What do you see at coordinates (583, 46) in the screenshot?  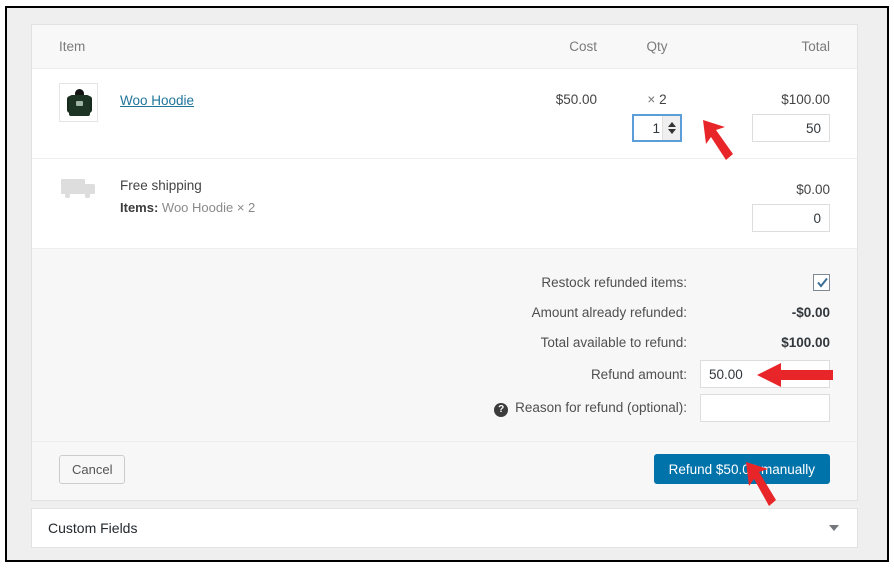 I see `column-header-cost: Cost` at bounding box center [583, 46].